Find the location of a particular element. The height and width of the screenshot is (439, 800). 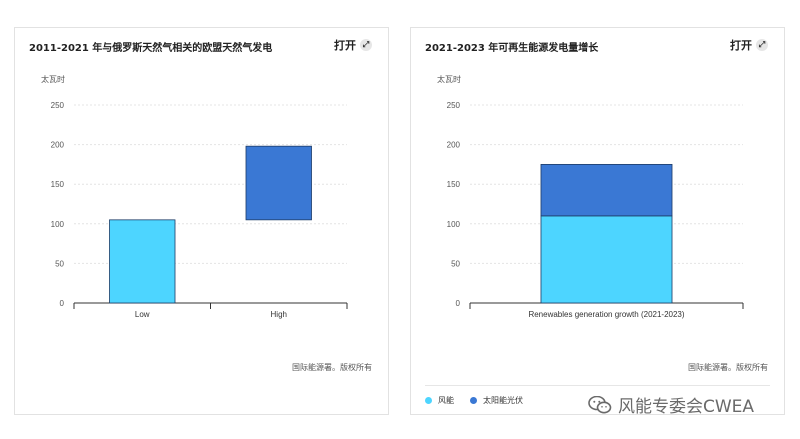

watermark-text: 风能专委会CWEA is located at coordinates (686, 407).